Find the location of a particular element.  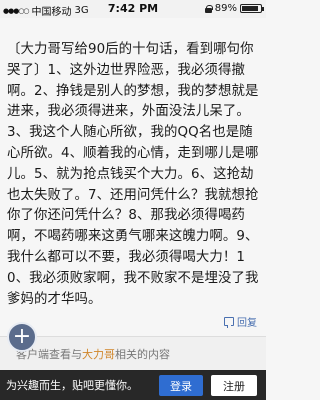

battery-icon is located at coordinates (252, 8).